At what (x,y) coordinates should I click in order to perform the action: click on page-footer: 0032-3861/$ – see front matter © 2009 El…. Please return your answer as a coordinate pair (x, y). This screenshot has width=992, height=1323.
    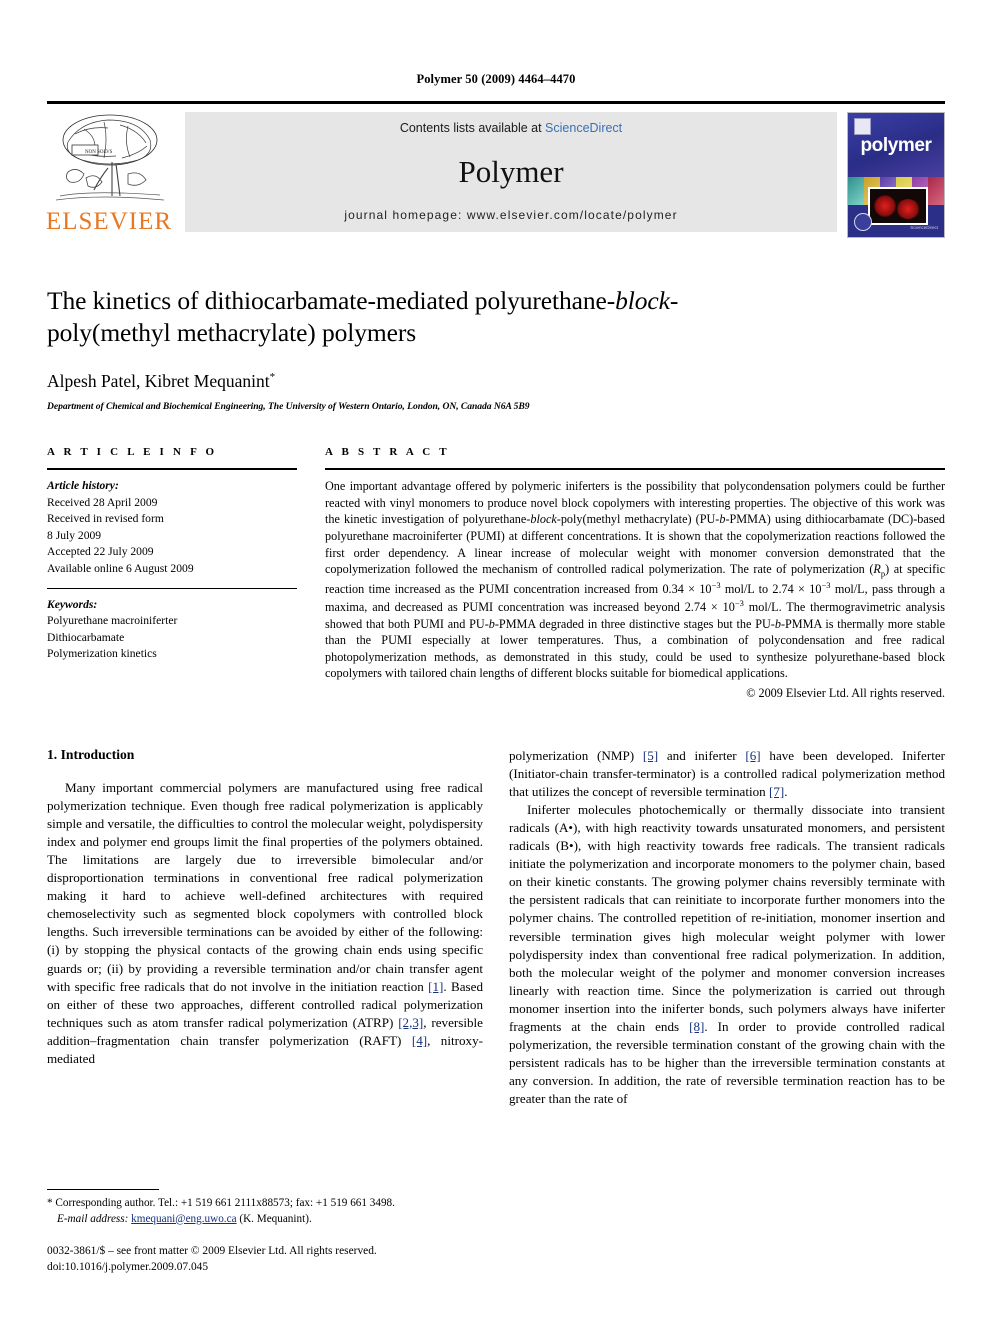
    Looking at the image, I should click on (277, 1259).